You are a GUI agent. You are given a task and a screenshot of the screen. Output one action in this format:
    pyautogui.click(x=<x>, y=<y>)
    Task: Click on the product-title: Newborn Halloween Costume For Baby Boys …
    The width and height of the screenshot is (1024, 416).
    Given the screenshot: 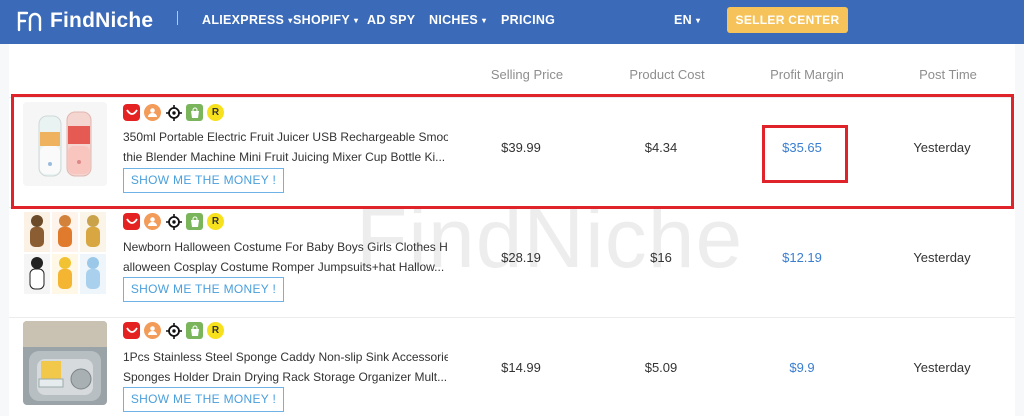 What is the action you would take?
    pyautogui.click(x=285, y=257)
    